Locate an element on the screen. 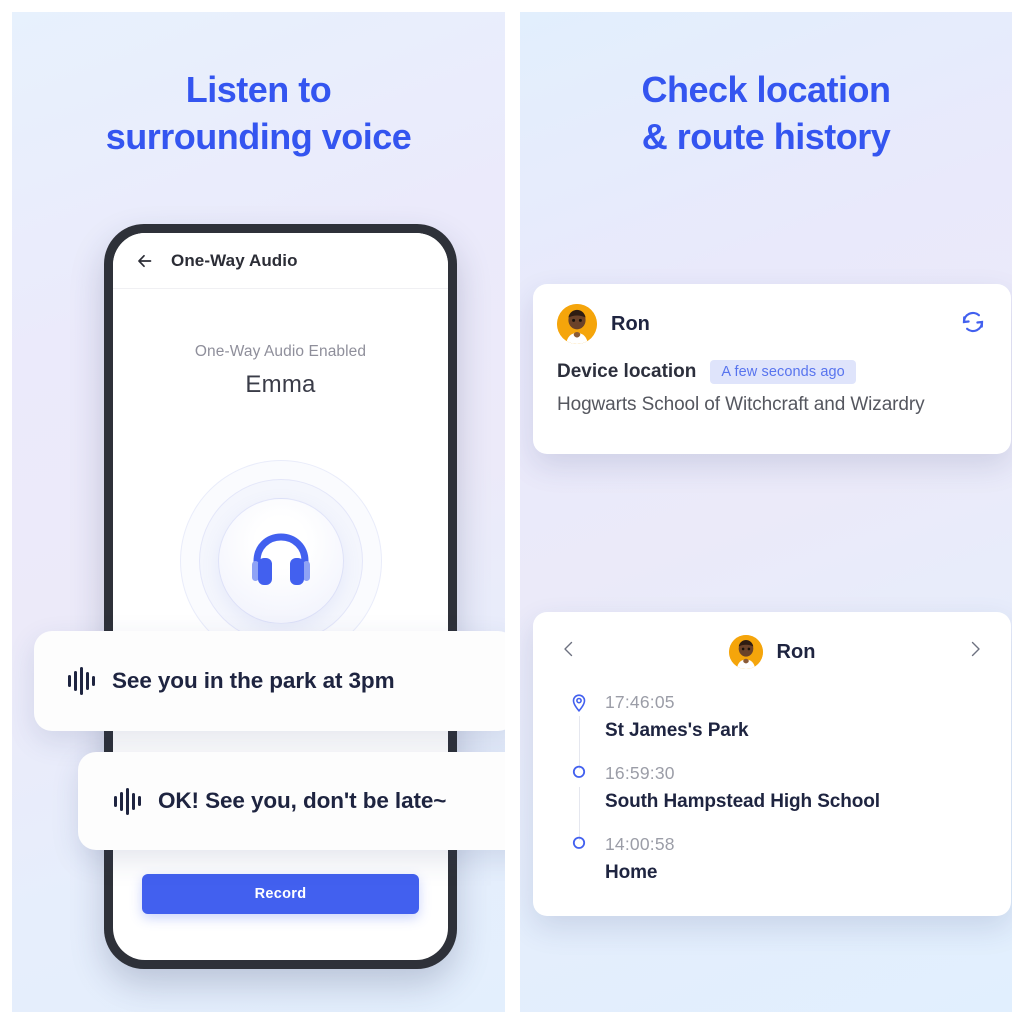 This screenshot has height=1024, width=1024. timeline-item-time: 16:59:30 is located at coordinates (640, 773).